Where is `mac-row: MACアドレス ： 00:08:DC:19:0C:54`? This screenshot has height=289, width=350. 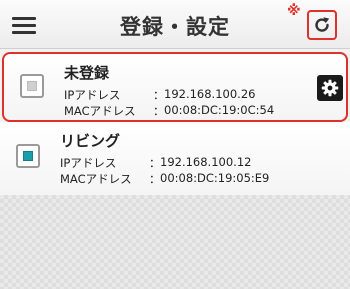
mac-row: MACアドレス ： 00:08:DC:19:0C:54 is located at coordinates (169, 110).